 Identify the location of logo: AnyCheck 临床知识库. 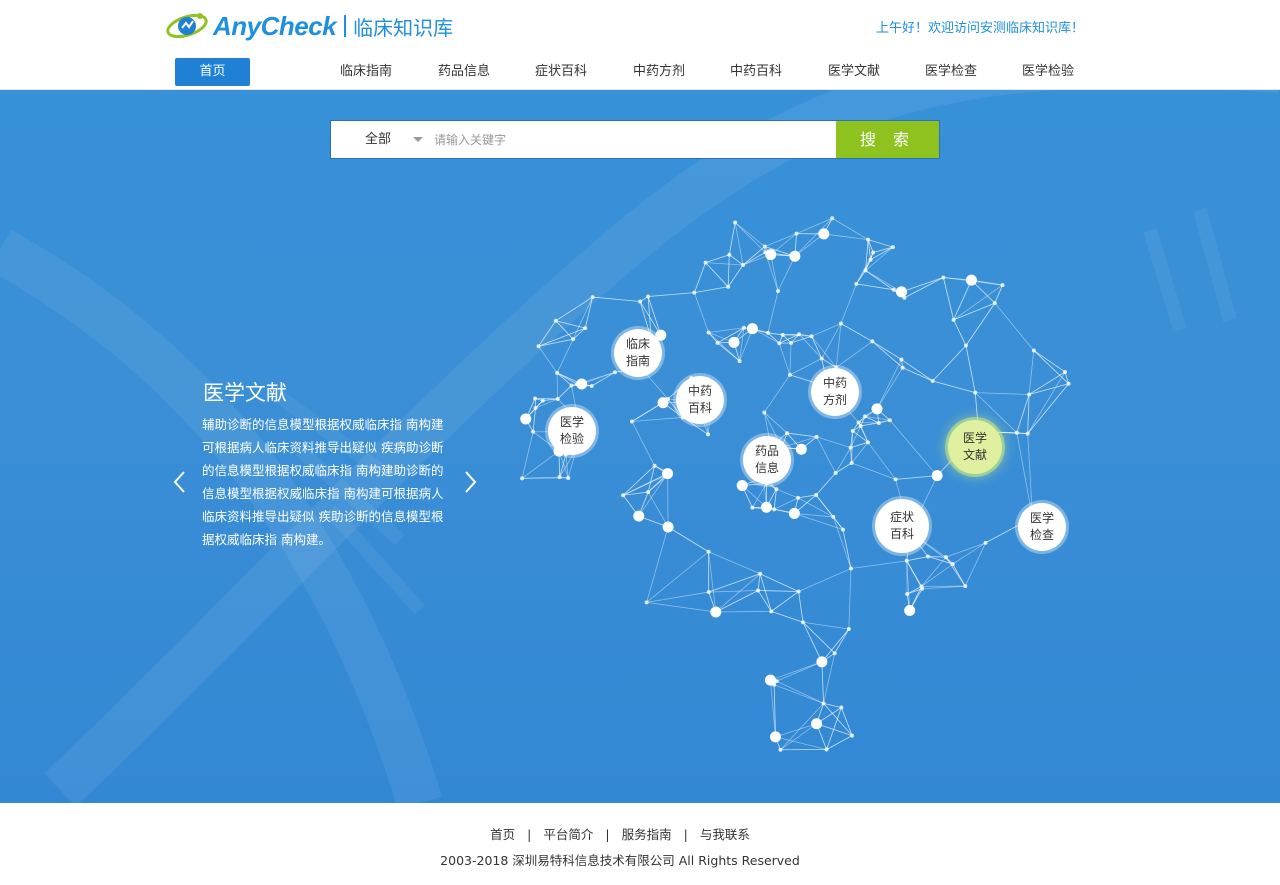
(309, 26).